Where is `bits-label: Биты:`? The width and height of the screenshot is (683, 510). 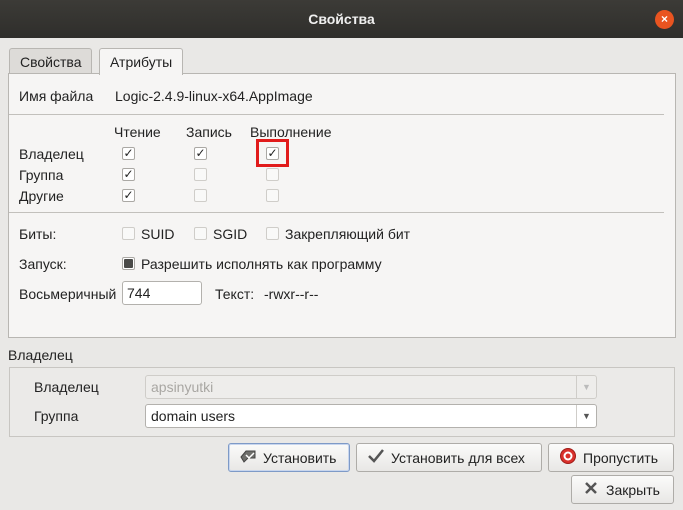 bits-label: Биты: is located at coordinates (38, 234).